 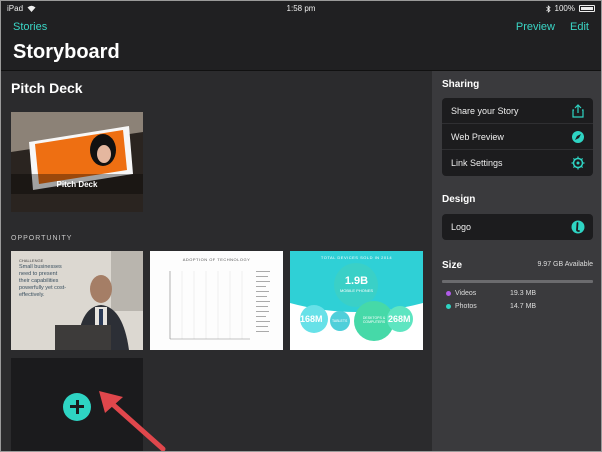 I want to click on logo-row: Logo, so click(x=517, y=227).